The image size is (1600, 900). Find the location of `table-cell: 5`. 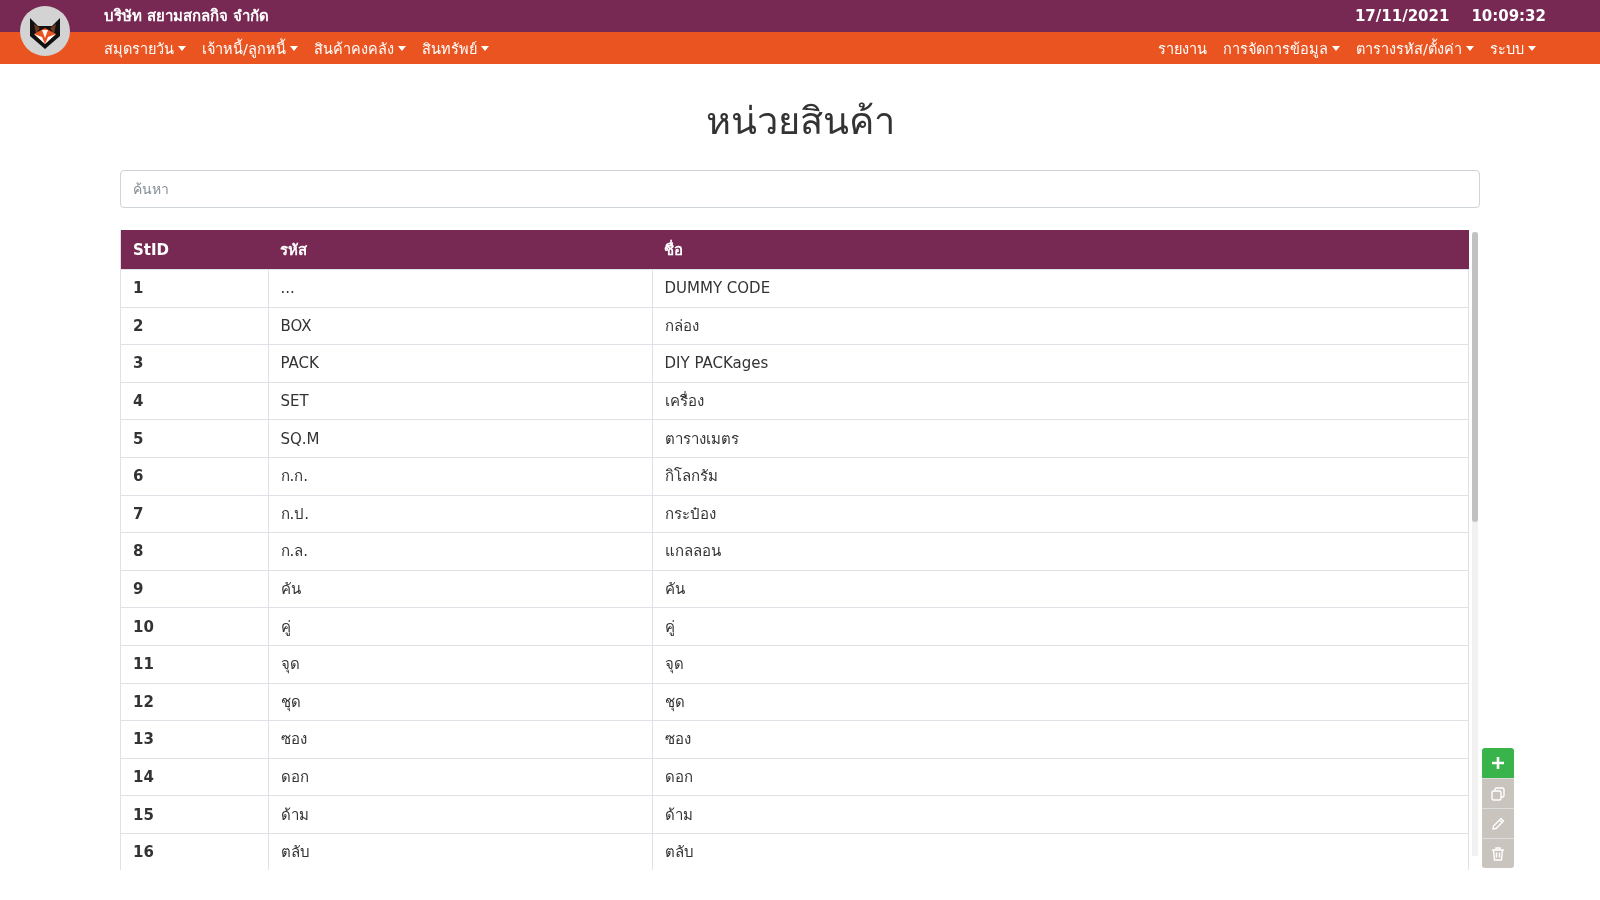

table-cell: 5 is located at coordinates (194, 438).